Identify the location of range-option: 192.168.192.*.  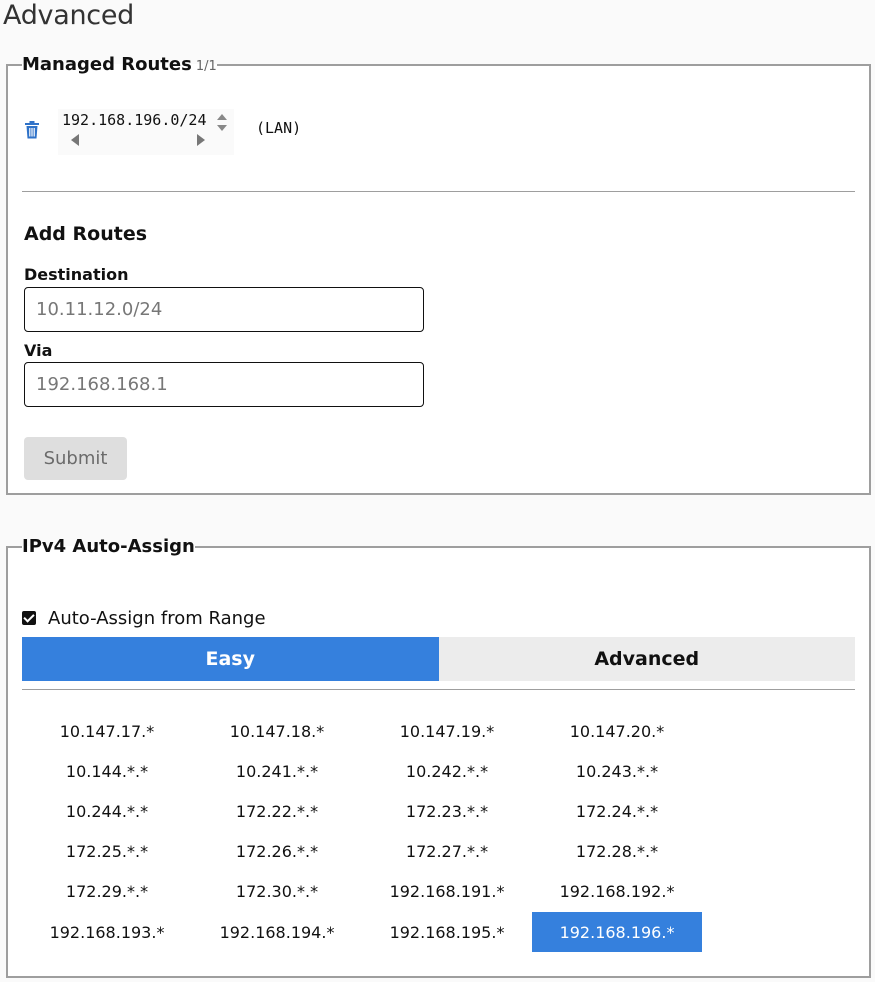
(617, 892).